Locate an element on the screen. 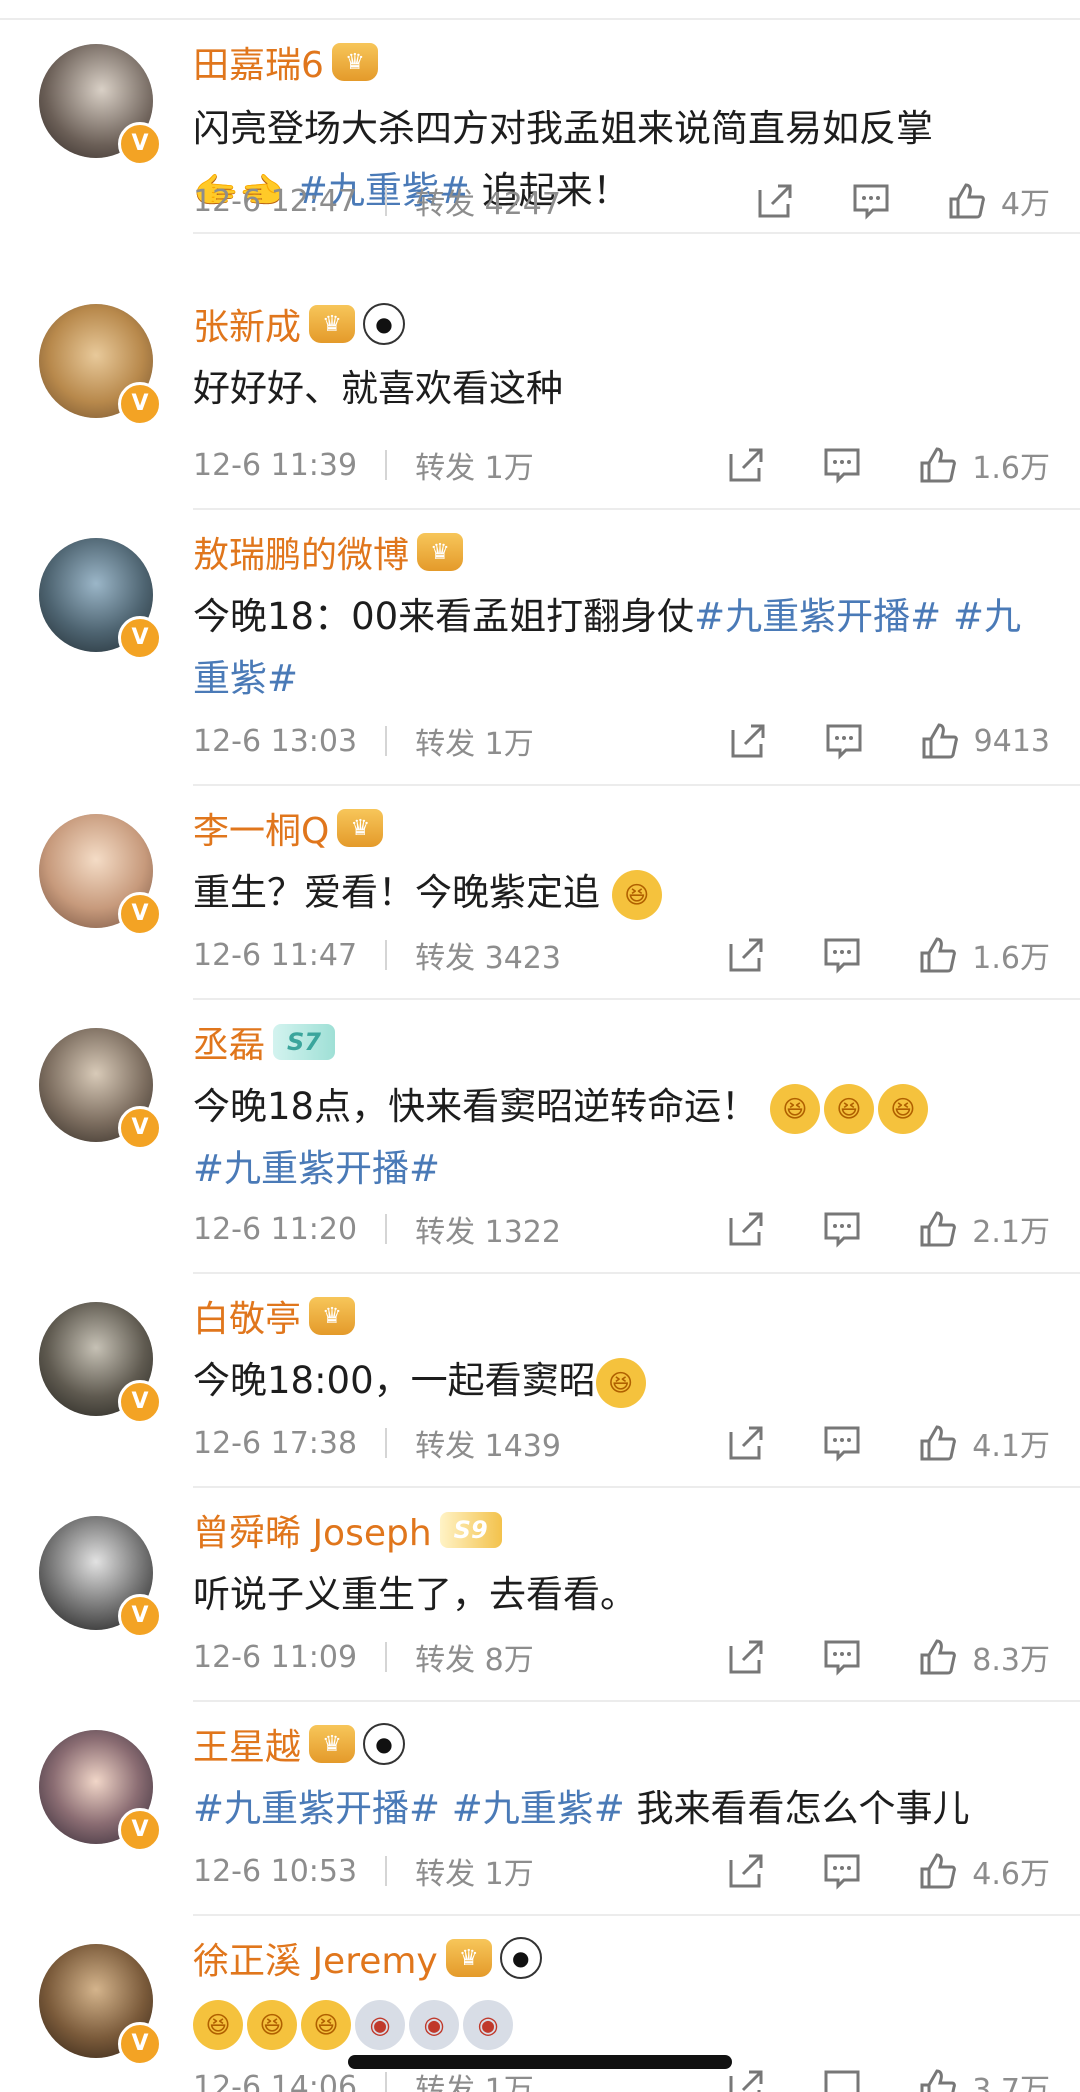 This screenshot has width=1080, height=2092. comment-text: 重生？爱看！今晚紫定追 😆 is located at coordinates (623, 893).